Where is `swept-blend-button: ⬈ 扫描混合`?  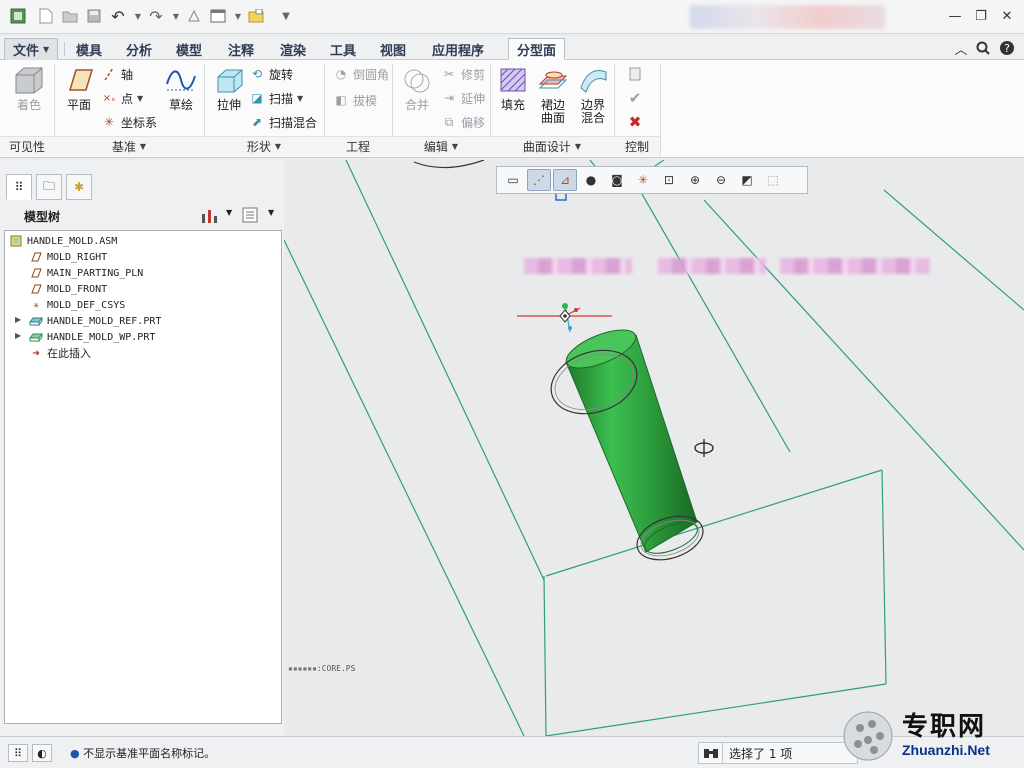 swept-blend-button: ⬈ 扫描混合 is located at coordinates (282, 122).